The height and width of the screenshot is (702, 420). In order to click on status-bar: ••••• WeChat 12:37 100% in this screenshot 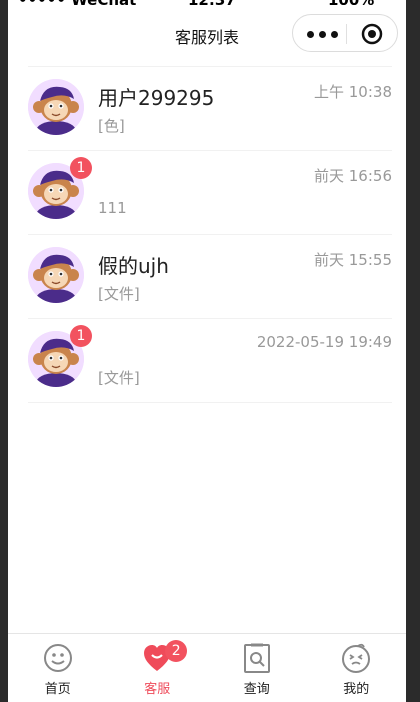, I will do `click(207, 5)`.